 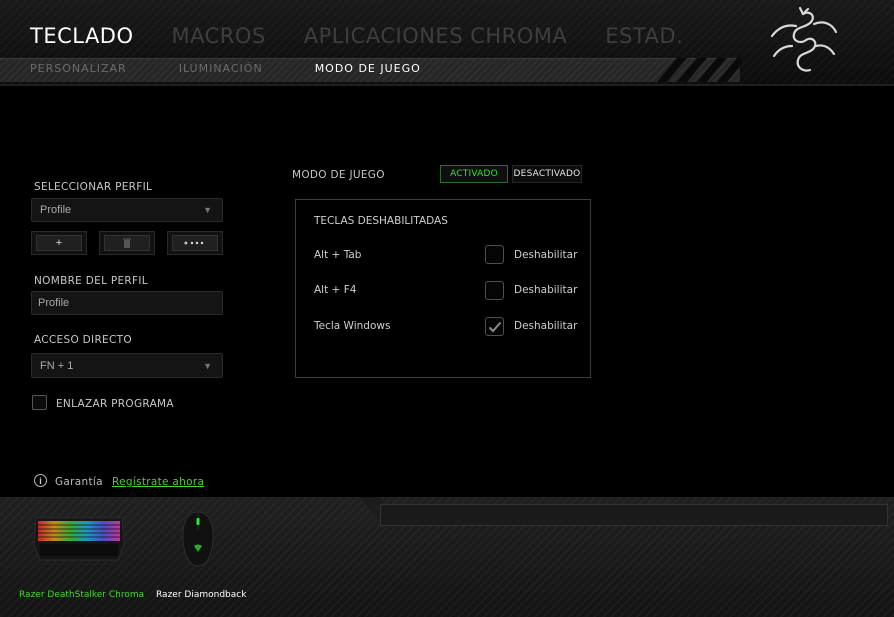 What do you see at coordinates (40, 480) in the screenshot?
I see `info-icon: i` at bounding box center [40, 480].